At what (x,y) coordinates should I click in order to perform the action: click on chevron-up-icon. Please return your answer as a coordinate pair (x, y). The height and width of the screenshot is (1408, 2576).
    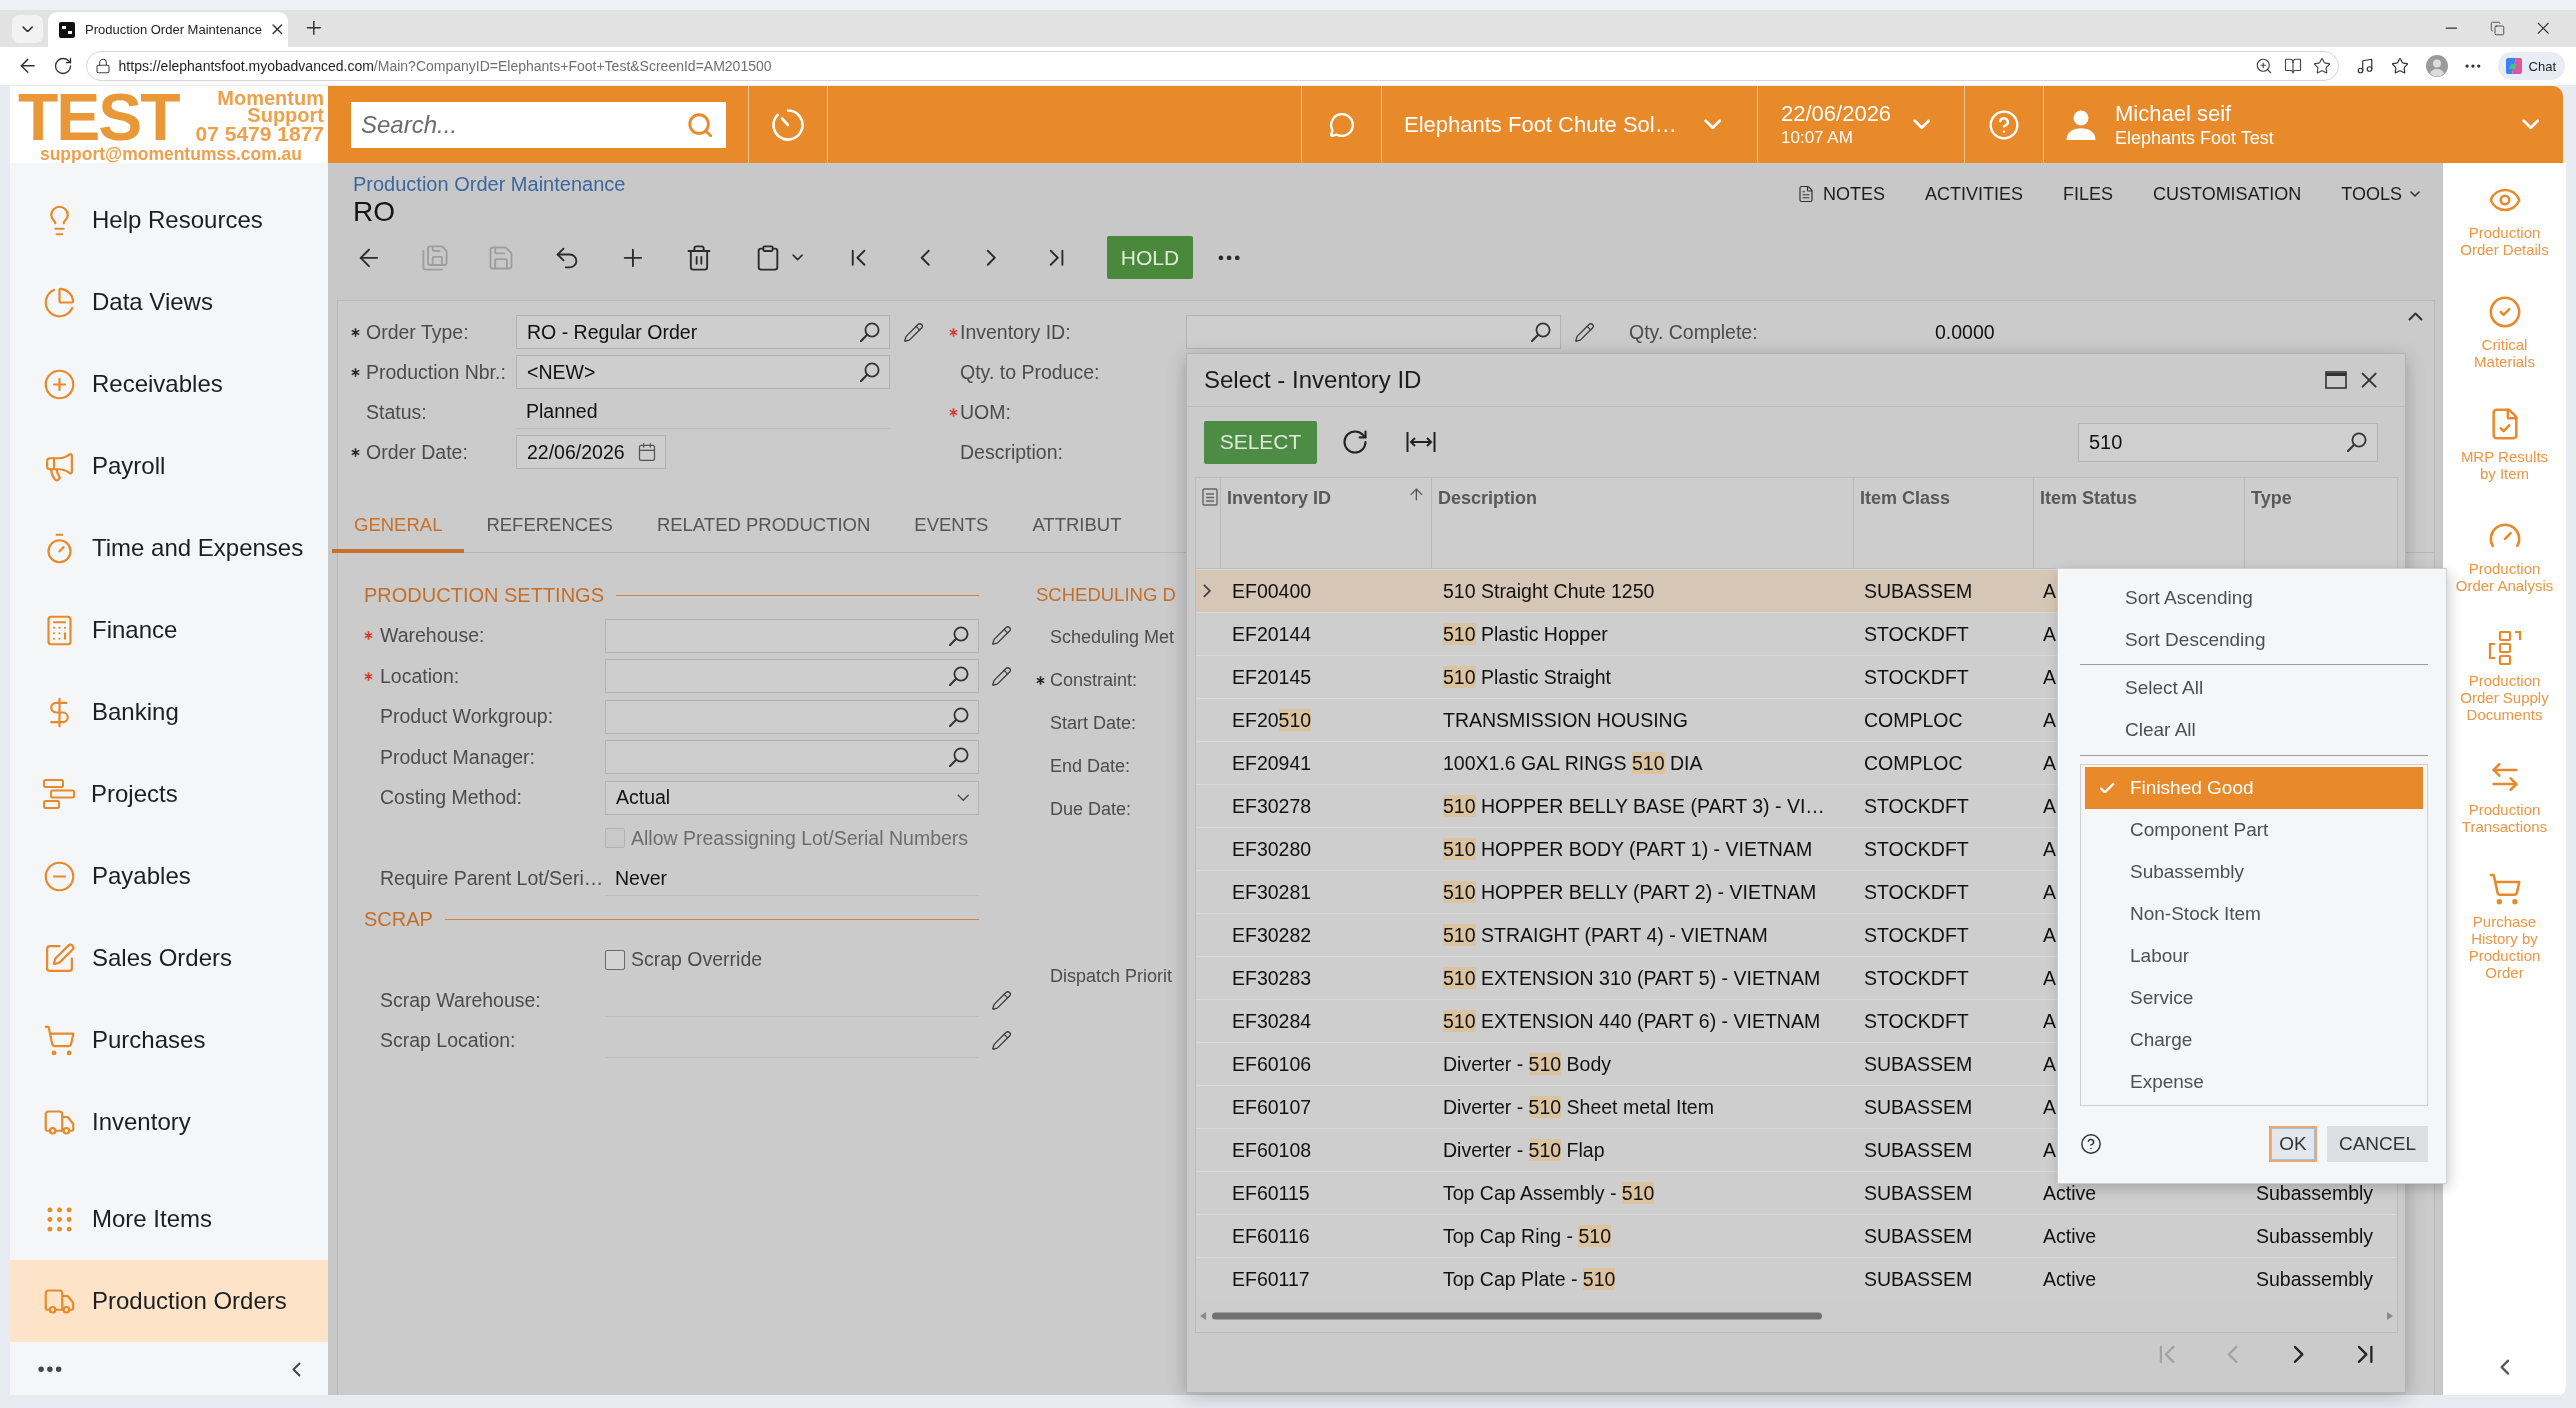
    Looking at the image, I should click on (2415, 316).